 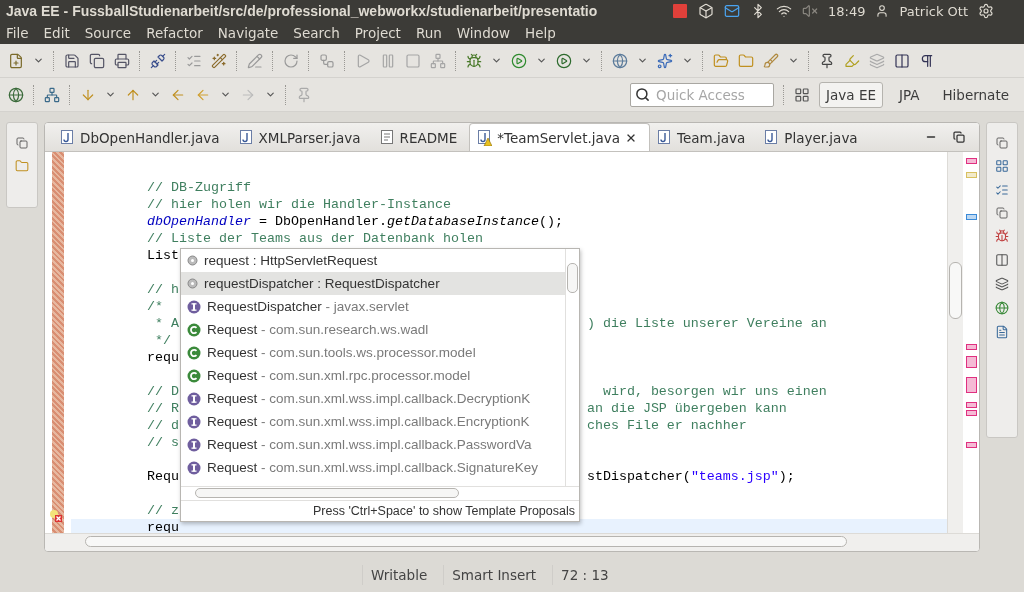 What do you see at coordinates (17, 33) in the screenshot?
I see `menu-item: File` at bounding box center [17, 33].